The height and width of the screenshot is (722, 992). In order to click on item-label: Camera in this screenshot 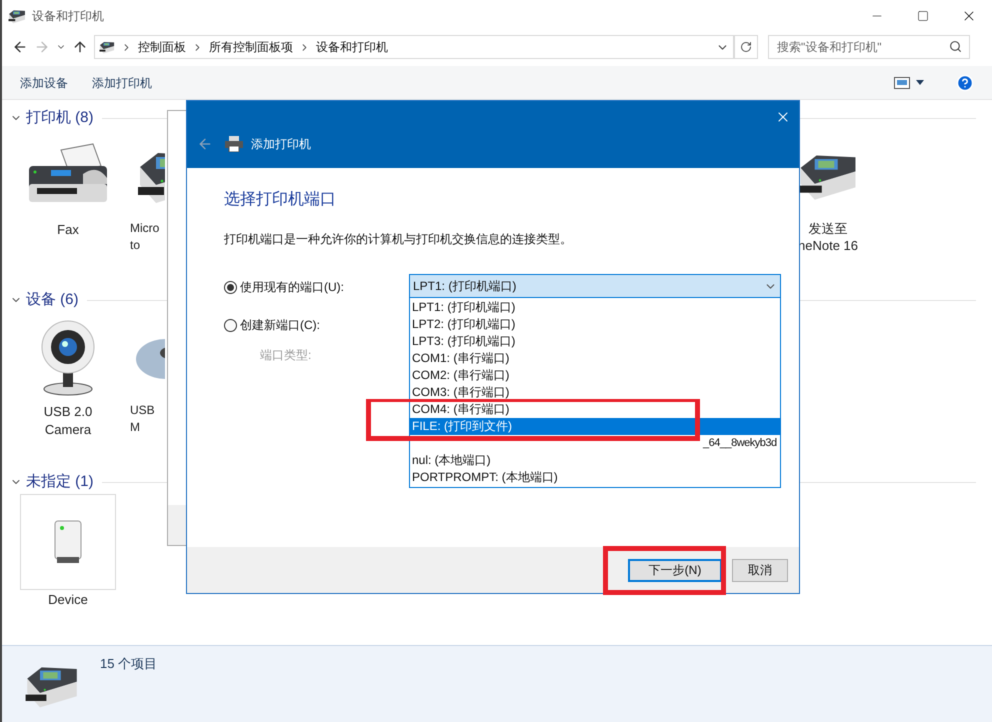, I will do `click(68, 429)`.